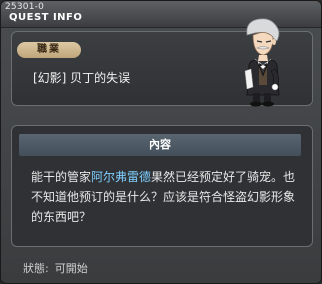  What do you see at coordinates (36, 268) in the screenshot?
I see `status-label: 狀態:` at bounding box center [36, 268].